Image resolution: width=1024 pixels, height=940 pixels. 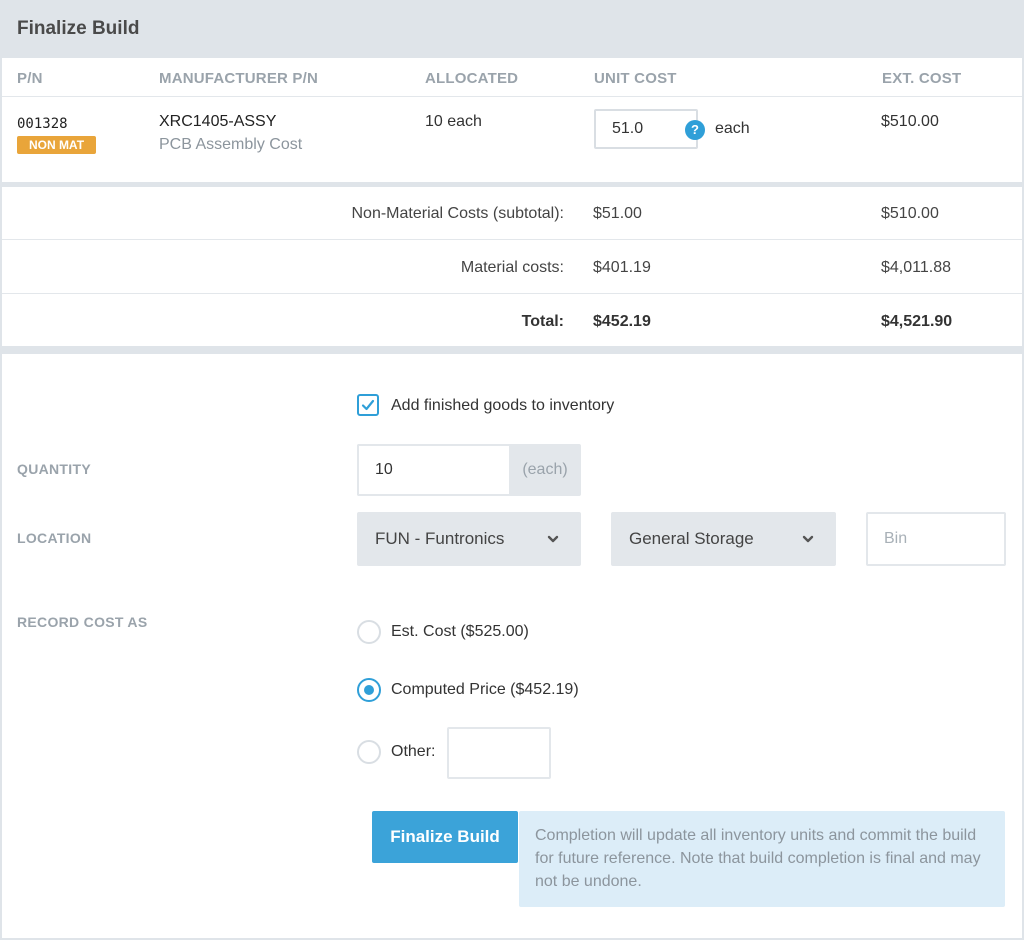 I want to click on checkmark-icon, so click(x=368, y=405).